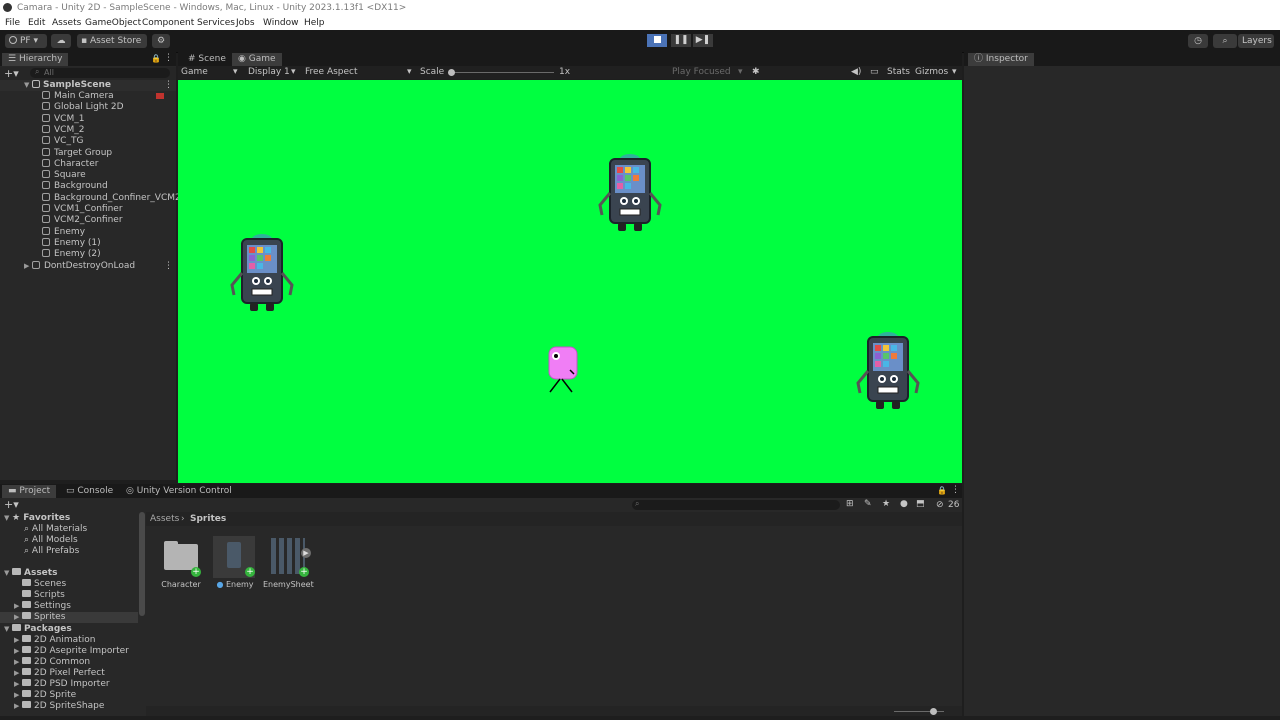 The image size is (1280, 720). Describe the element at coordinates (331, 72) in the screenshot. I see `aspect-dropdown: Free Aspect` at that location.